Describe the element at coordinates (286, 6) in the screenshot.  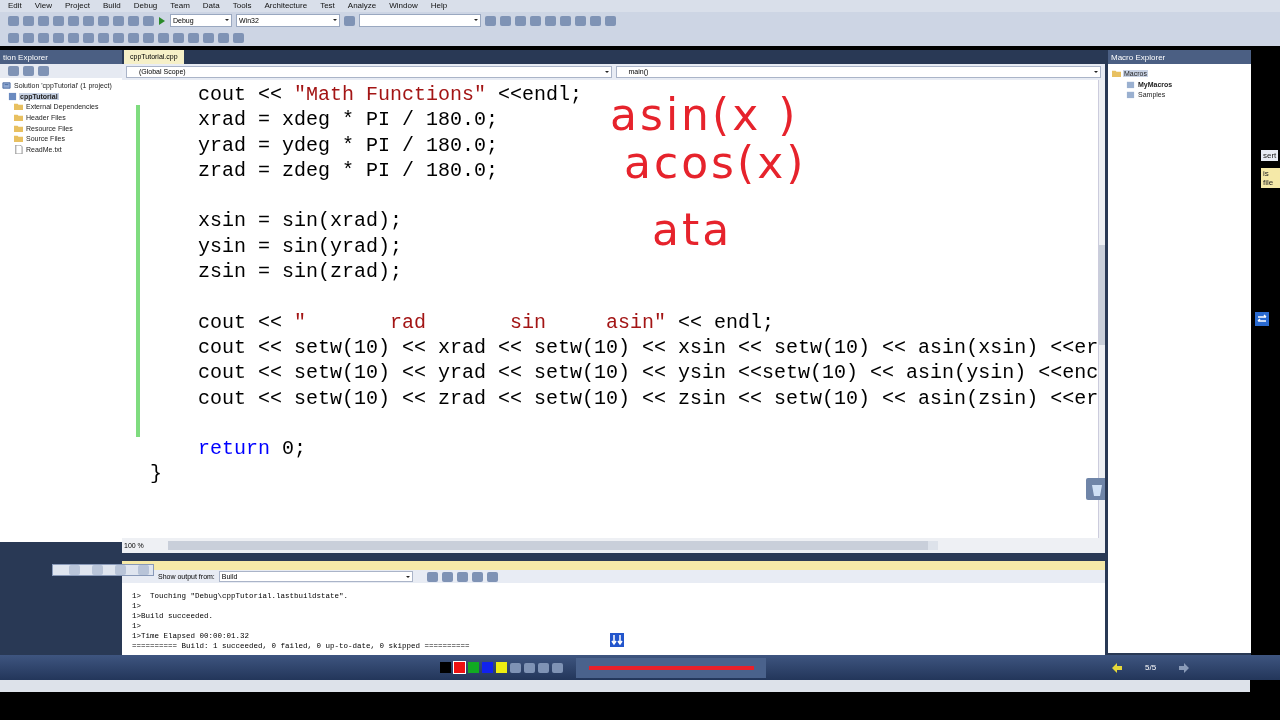
I see `menu-item: Architecture` at that location.